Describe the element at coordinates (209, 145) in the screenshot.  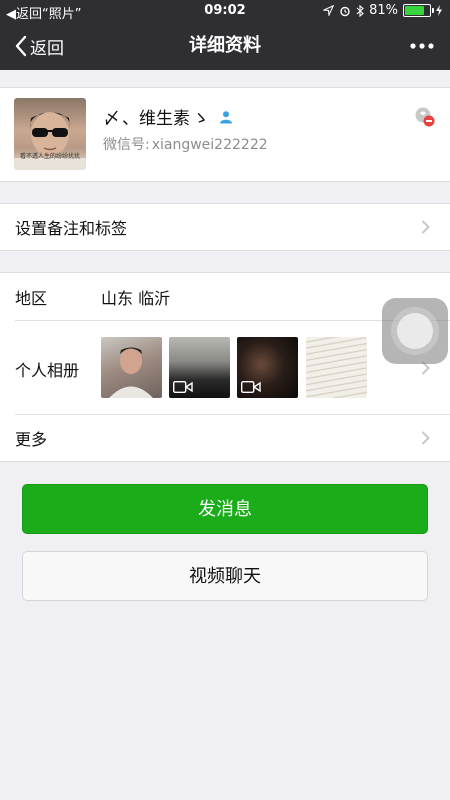
I see `wechat-id-value: xiangwei222222` at that location.